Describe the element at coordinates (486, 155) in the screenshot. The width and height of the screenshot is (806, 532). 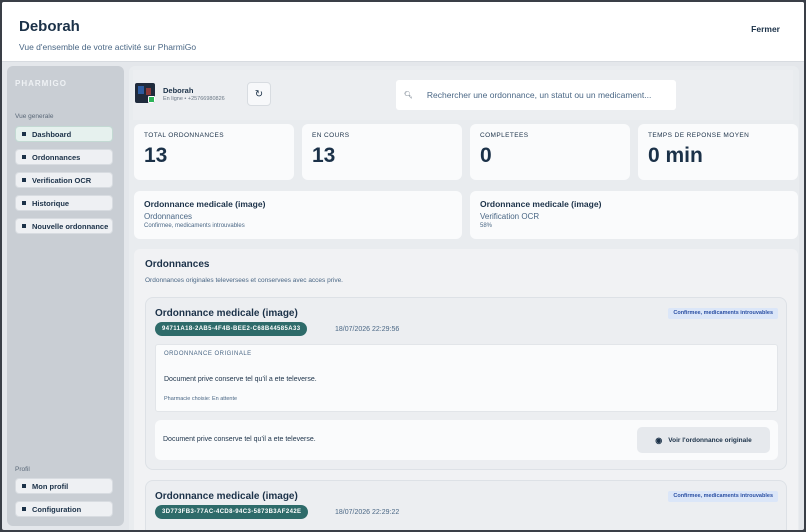
I see `stat-value: 0` at that location.